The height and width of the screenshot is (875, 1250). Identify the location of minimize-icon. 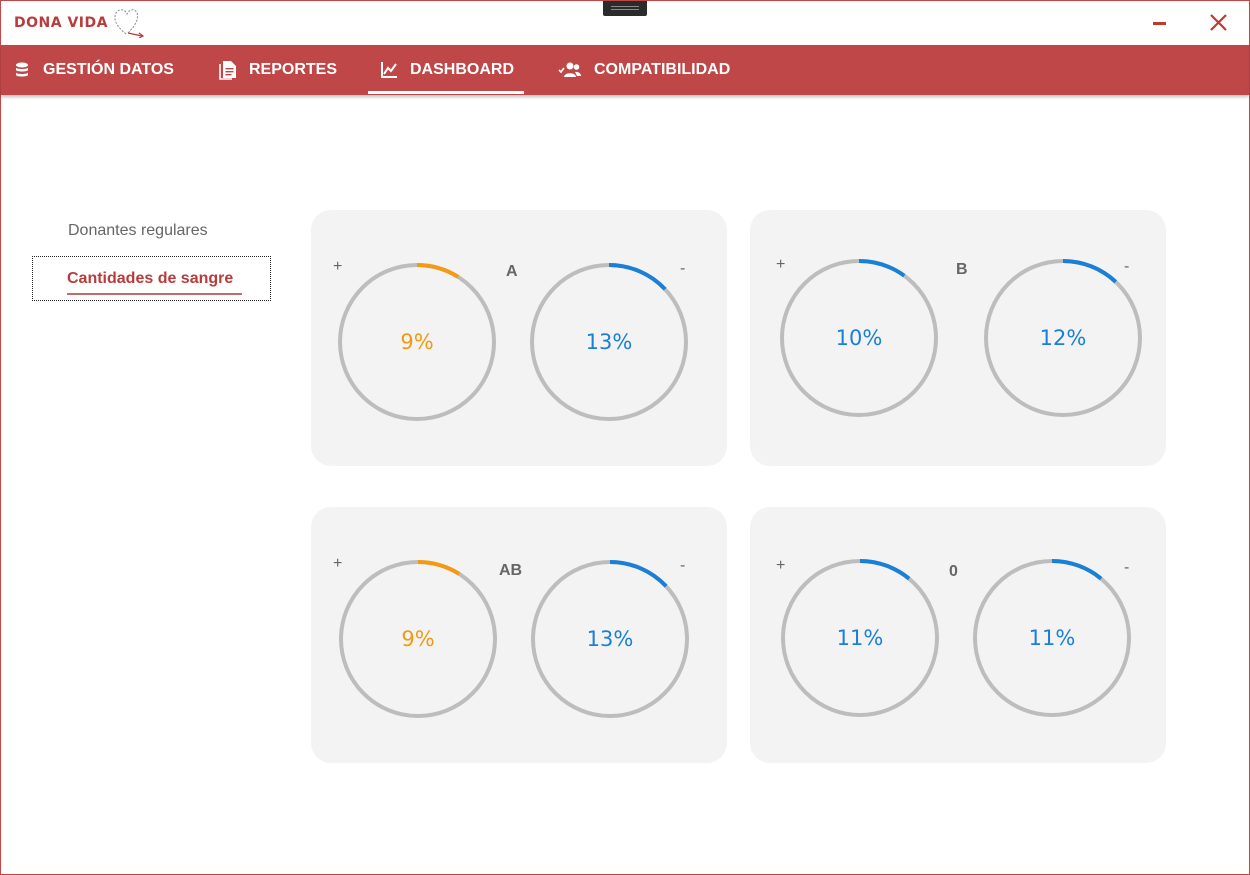
(1159, 23).